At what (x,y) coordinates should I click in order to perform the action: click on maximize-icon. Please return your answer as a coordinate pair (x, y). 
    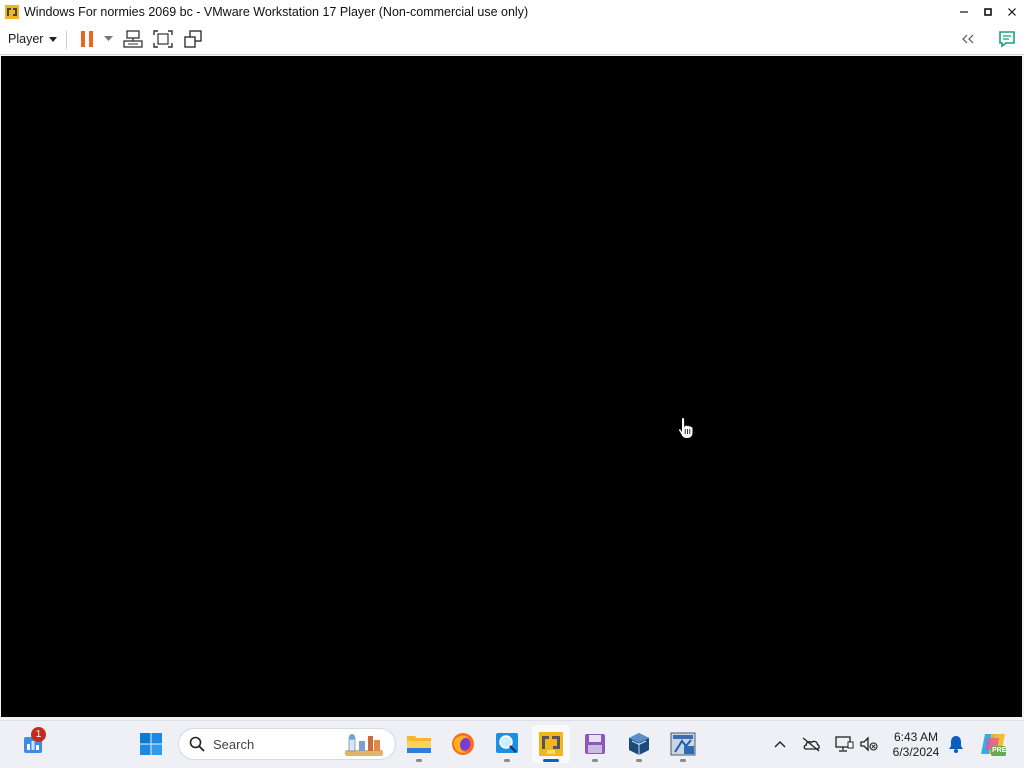
    Looking at the image, I should click on (988, 11).